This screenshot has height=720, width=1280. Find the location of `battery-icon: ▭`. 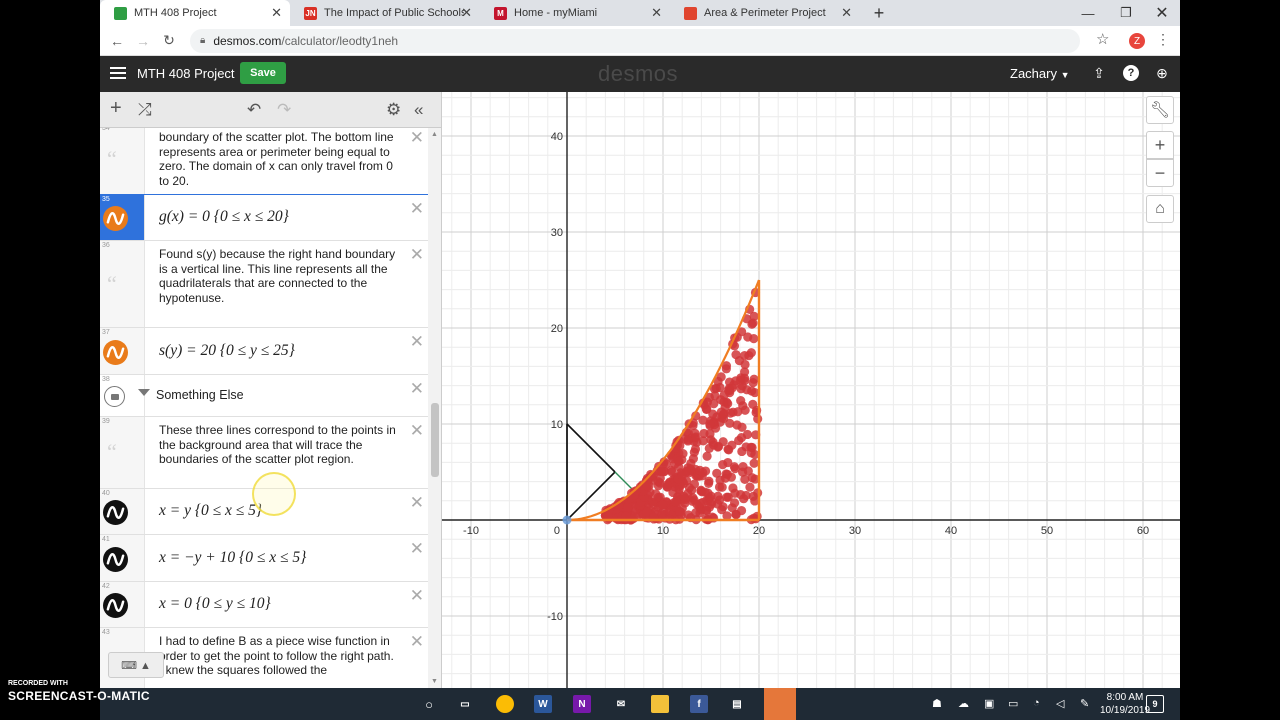

battery-icon: ▭ is located at coordinates (1013, 703).